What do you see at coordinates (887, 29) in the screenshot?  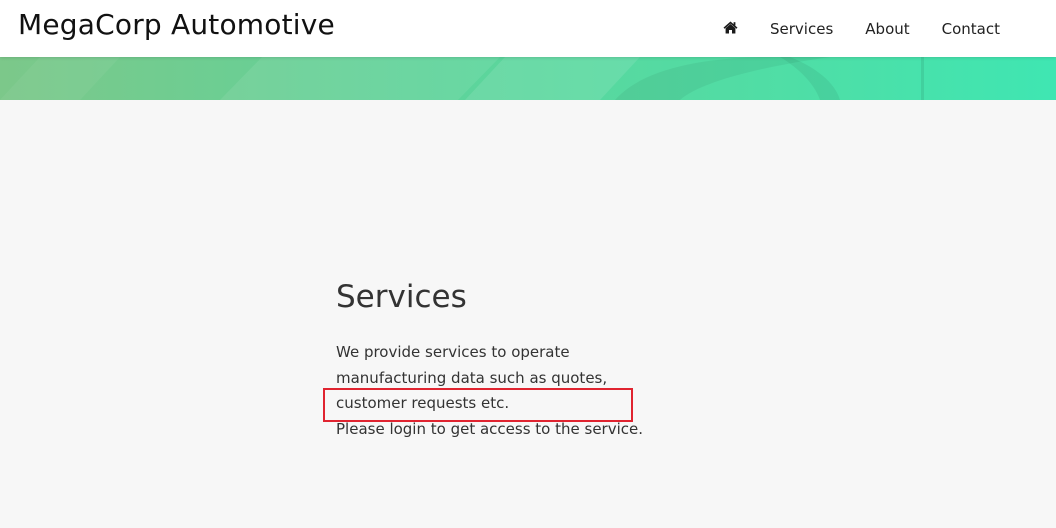 I see `nav-about-link: About` at bounding box center [887, 29].